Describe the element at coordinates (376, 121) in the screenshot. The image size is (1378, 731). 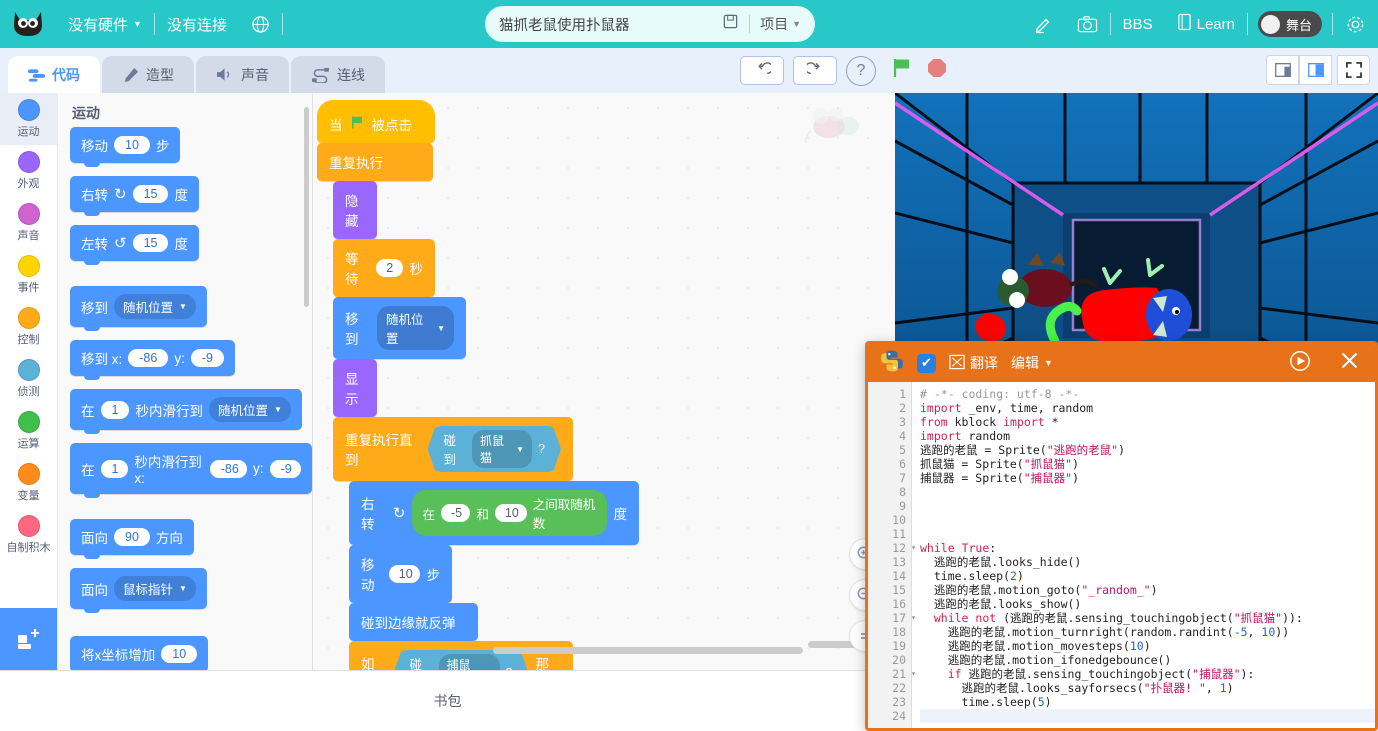
I see `block-when-flag-clicked: 当 被点击` at that location.